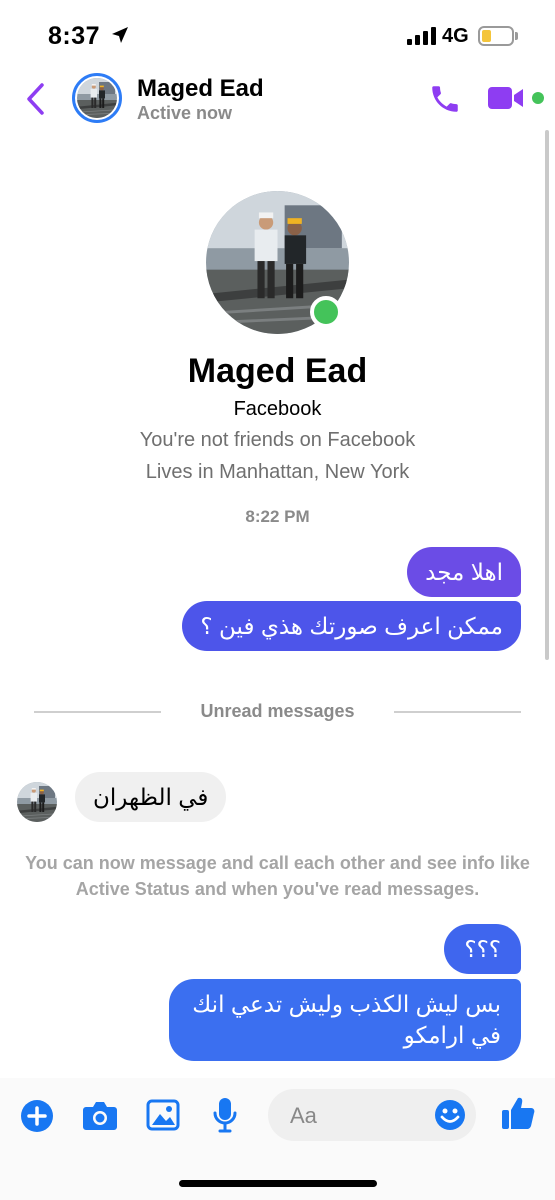  What do you see at coordinates (277, 100) in the screenshot?
I see `chat-header: Maged Ead Active now` at bounding box center [277, 100].